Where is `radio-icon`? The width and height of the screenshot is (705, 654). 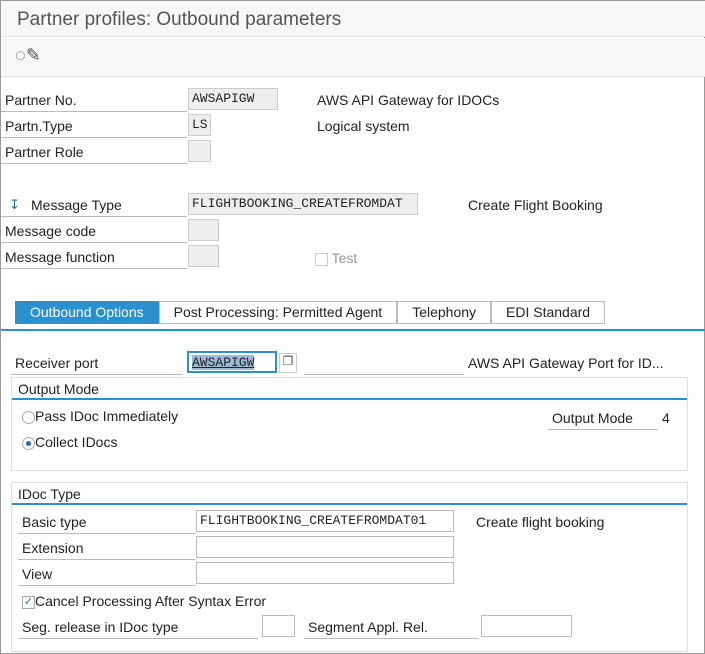 radio-icon is located at coordinates (28, 417).